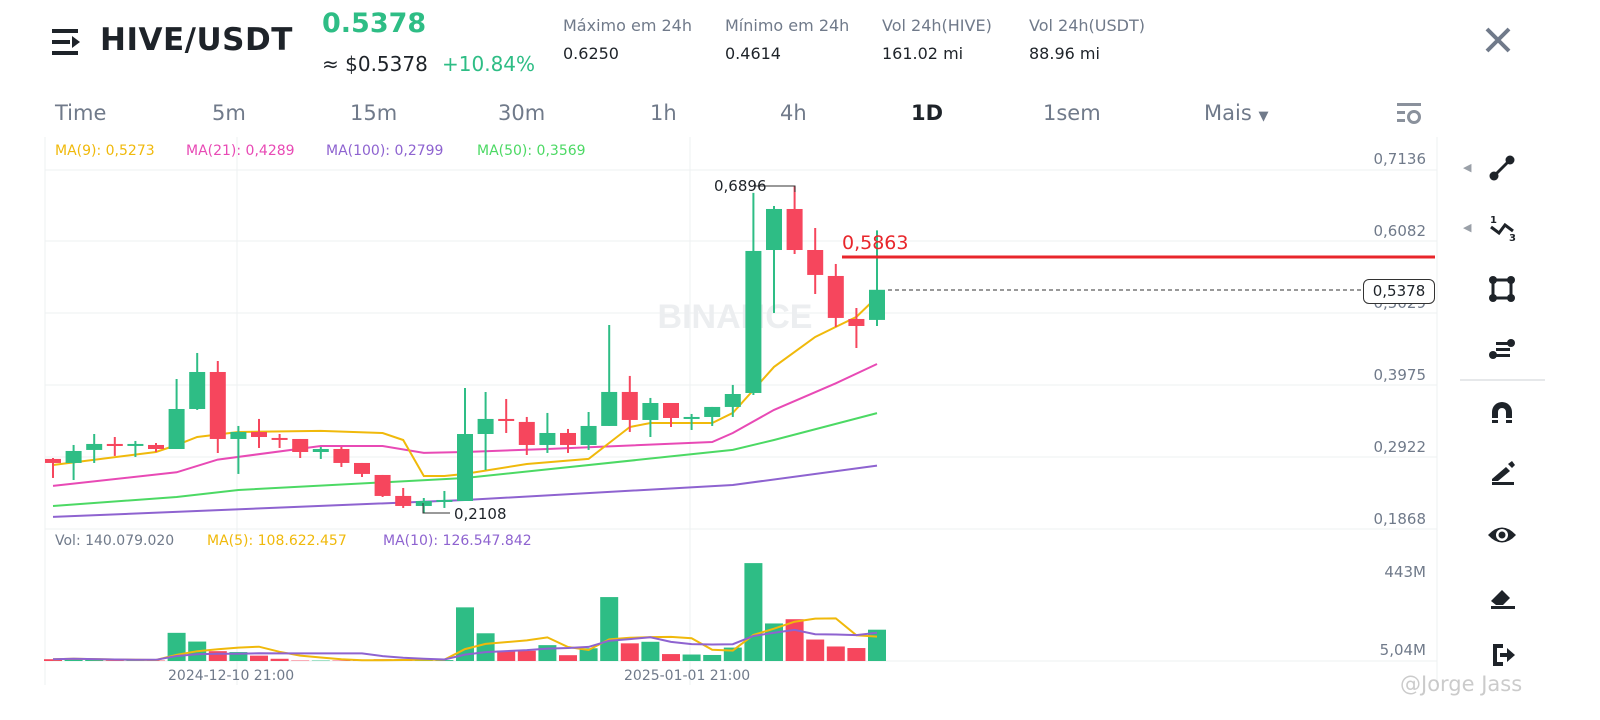 The width and height of the screenshot is (1600, 720). Describe the element at coordinates (1502, 535) in the screenshot. I see `eye-icon` at that location.